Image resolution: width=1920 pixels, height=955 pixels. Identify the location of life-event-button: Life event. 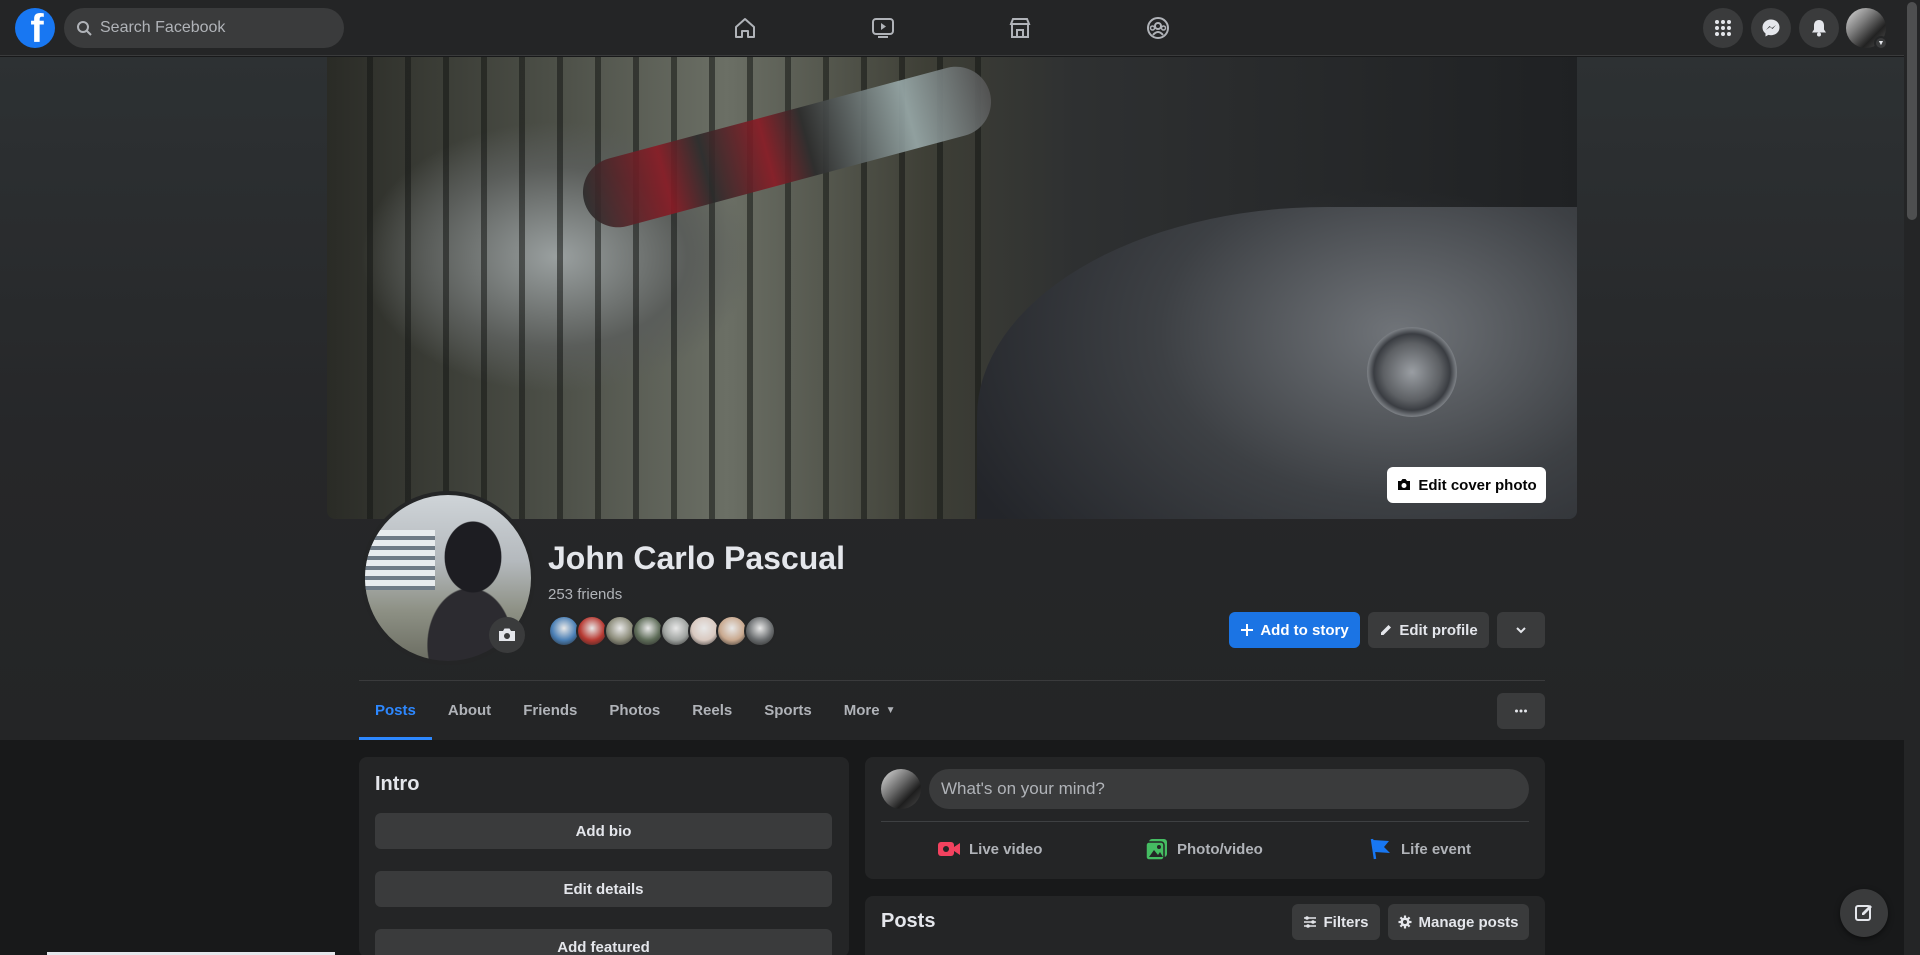
(1420, 849).